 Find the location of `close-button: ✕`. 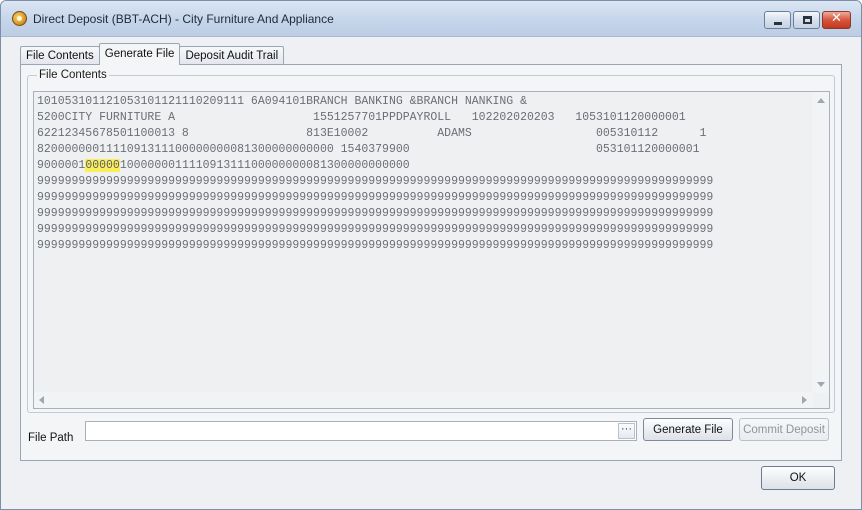

close-button: ✕ is located at coordinates (836, 20).